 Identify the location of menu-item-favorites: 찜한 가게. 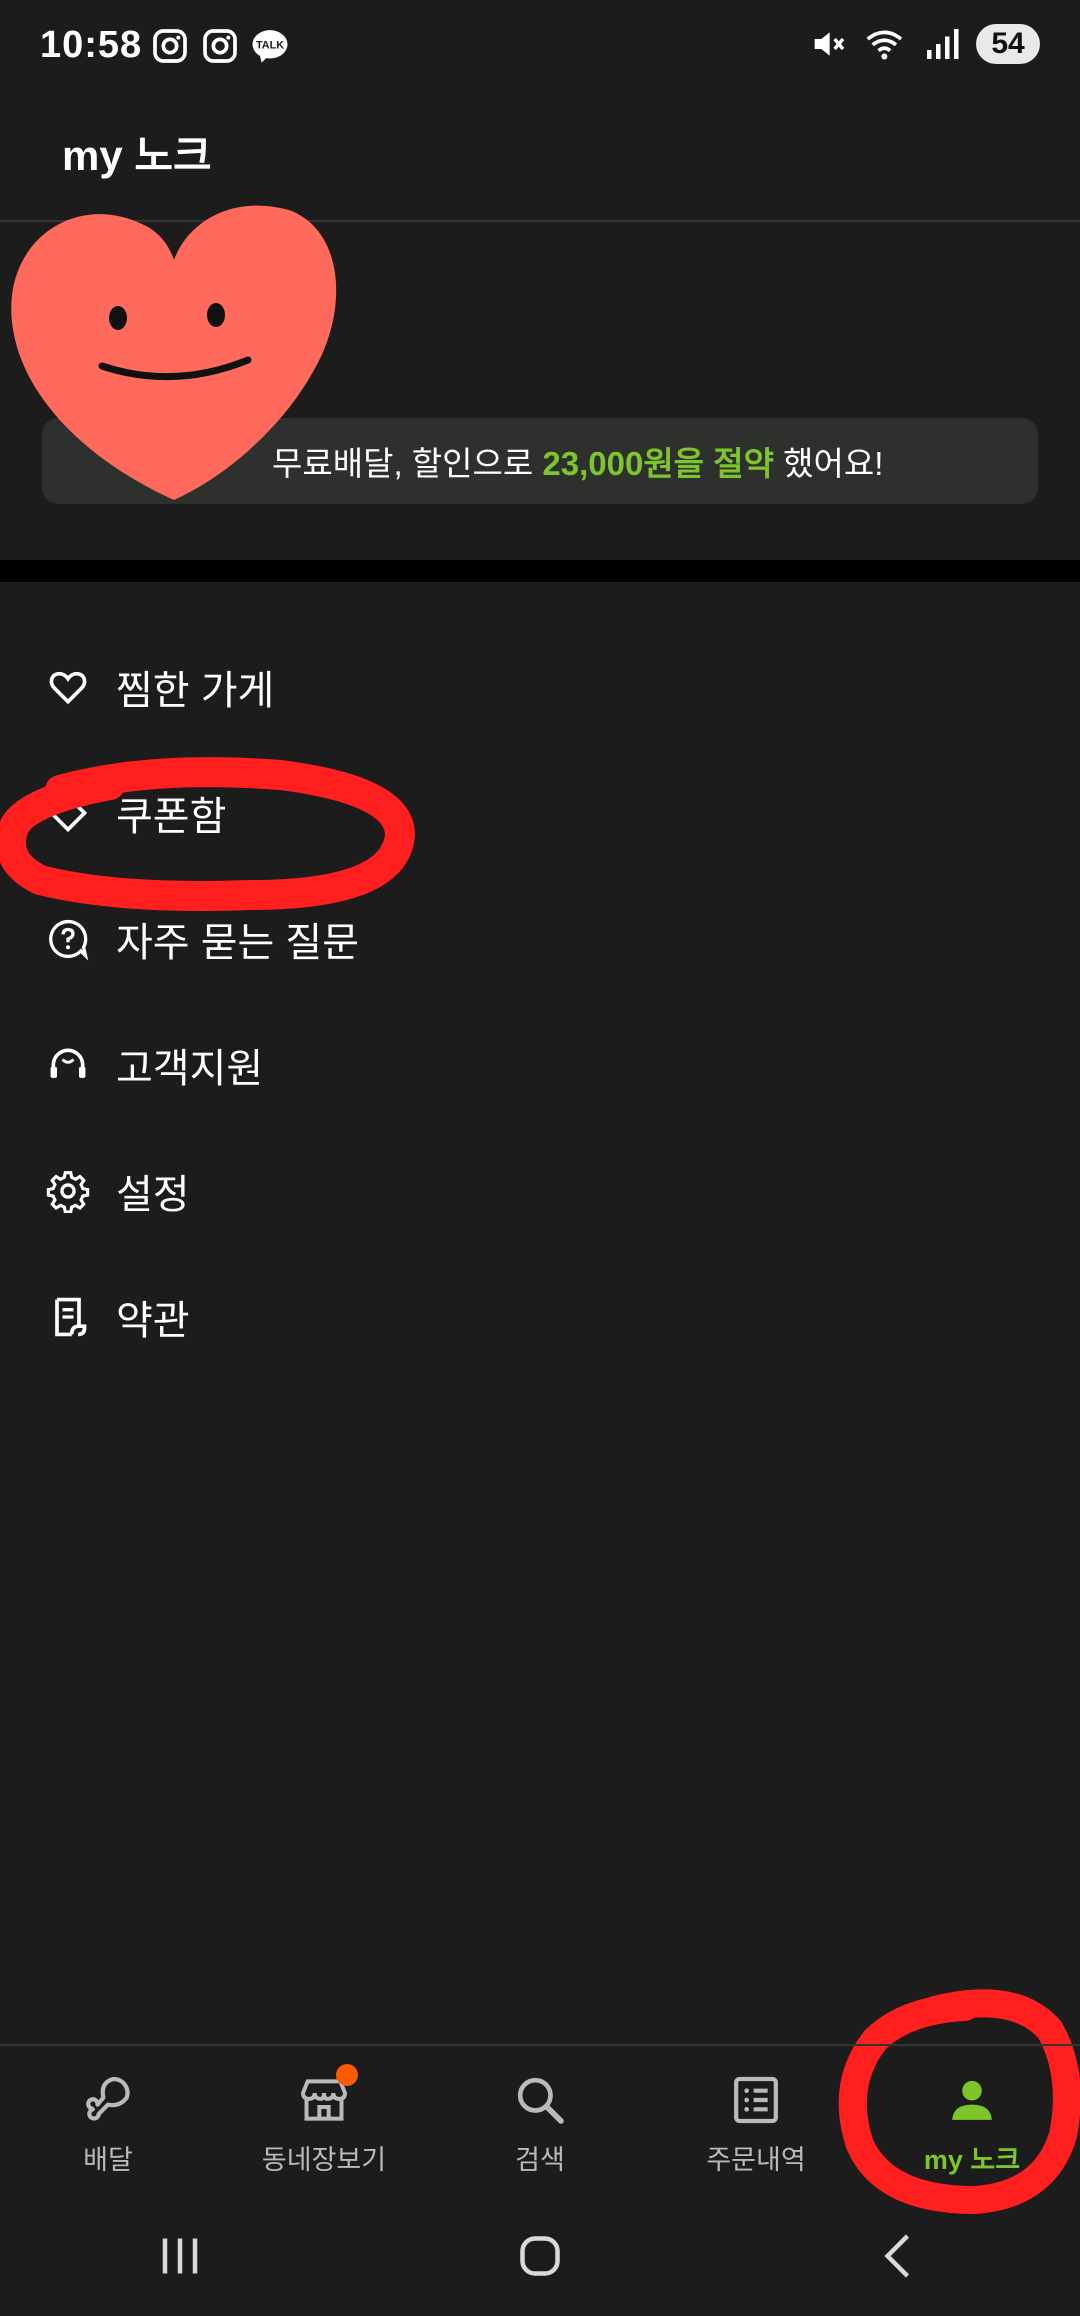
(540, 687).